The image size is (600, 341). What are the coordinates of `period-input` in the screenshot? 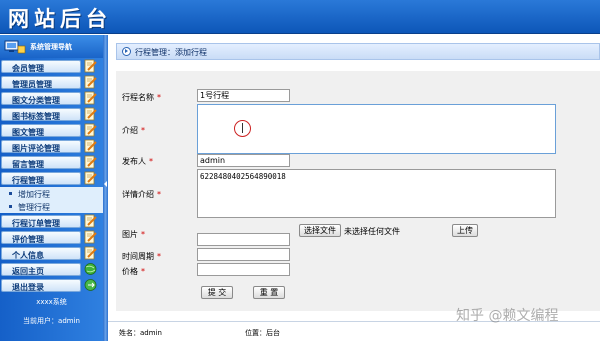 It's located at (243, 254).